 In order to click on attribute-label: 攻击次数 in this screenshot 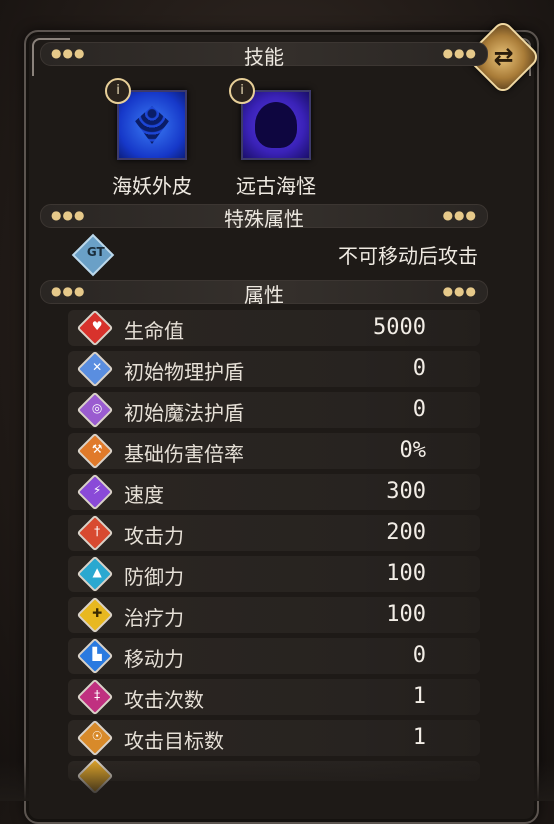, I will do `click(164, 700)`.